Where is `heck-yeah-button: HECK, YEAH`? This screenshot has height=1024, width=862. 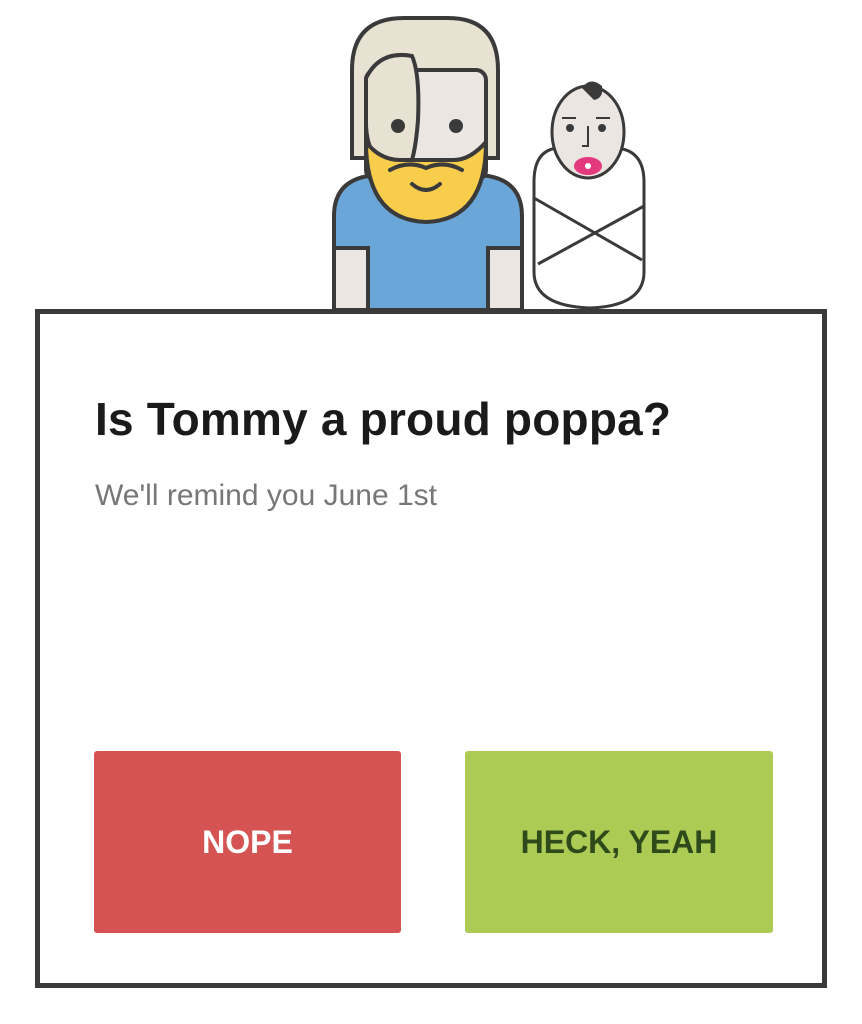 heck-yeah-button: HECK, YEAH is located at coordinates (619, 842).